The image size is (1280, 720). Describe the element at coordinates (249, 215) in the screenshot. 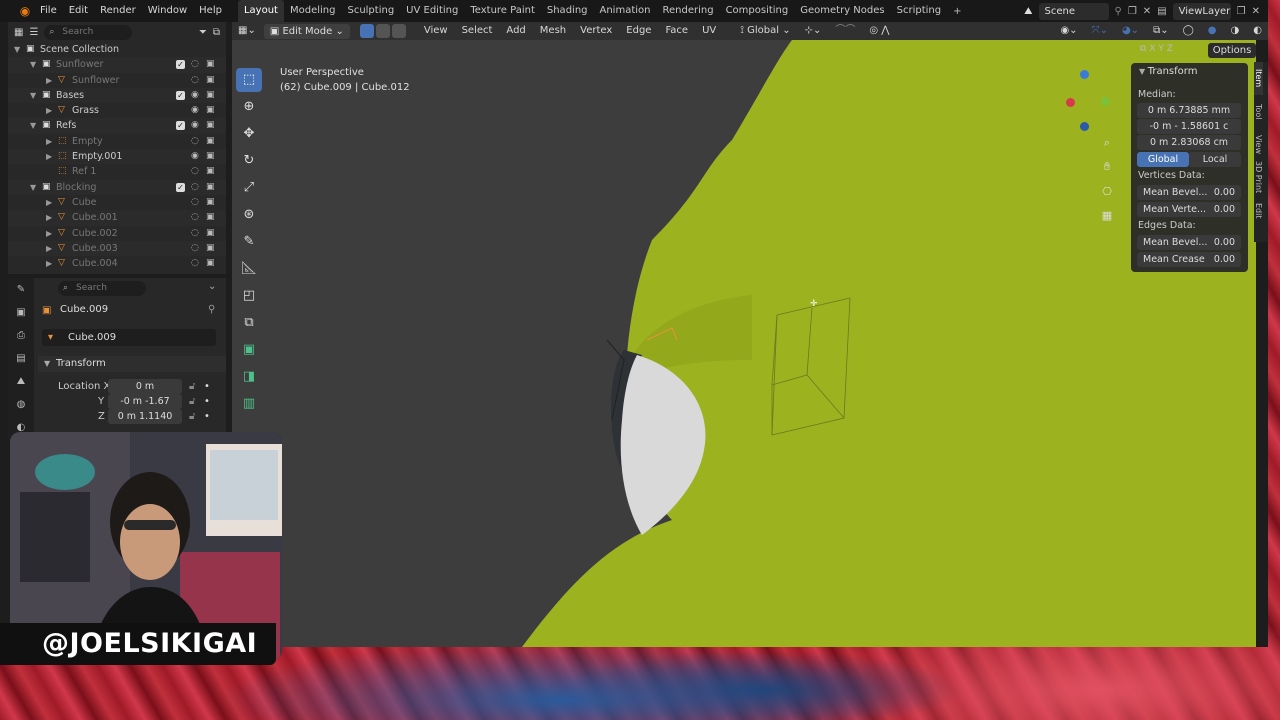

I see `transform-tool-icon: ⊛` at that location.